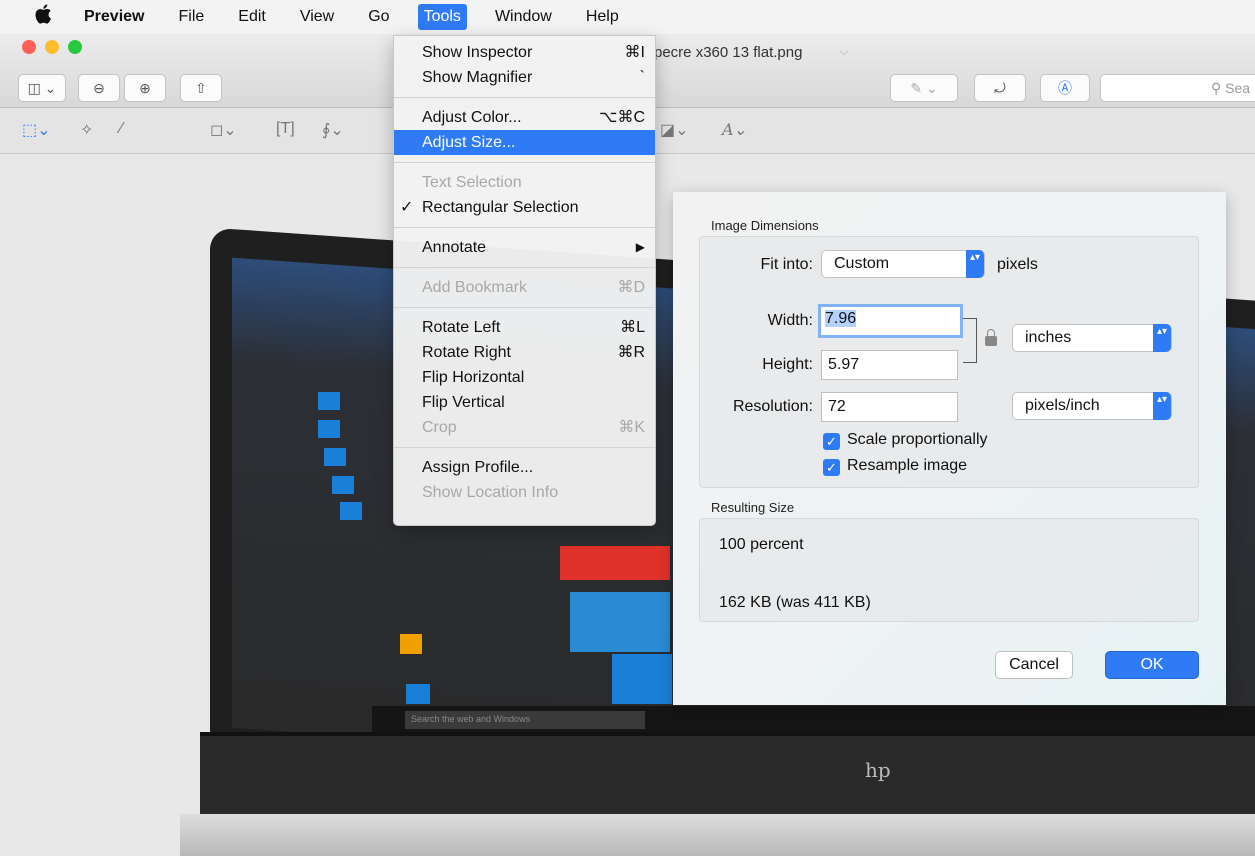  Describe the element at coordinates (523, 17) in the screenshot. I see `menu-window: Window` at that location.